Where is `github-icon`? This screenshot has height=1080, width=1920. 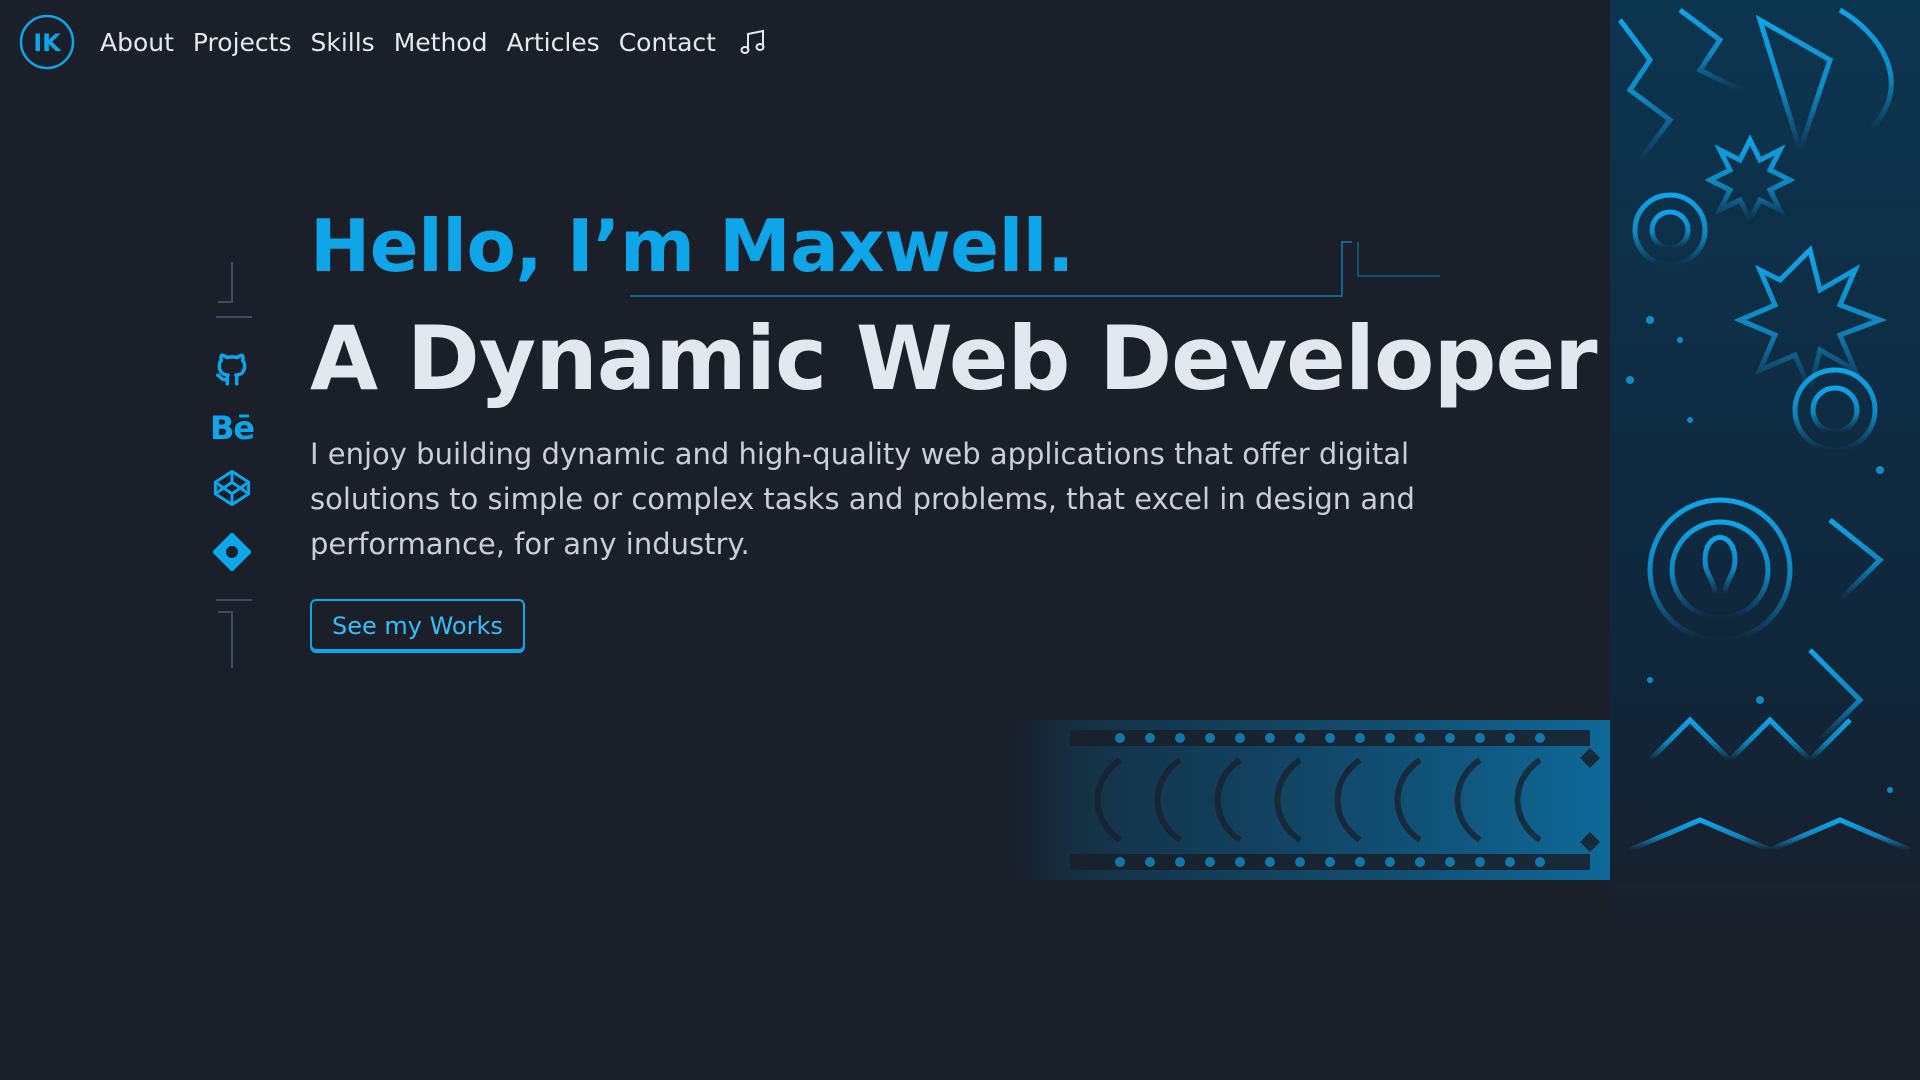
github-icon is located at coordinates (231, 369).